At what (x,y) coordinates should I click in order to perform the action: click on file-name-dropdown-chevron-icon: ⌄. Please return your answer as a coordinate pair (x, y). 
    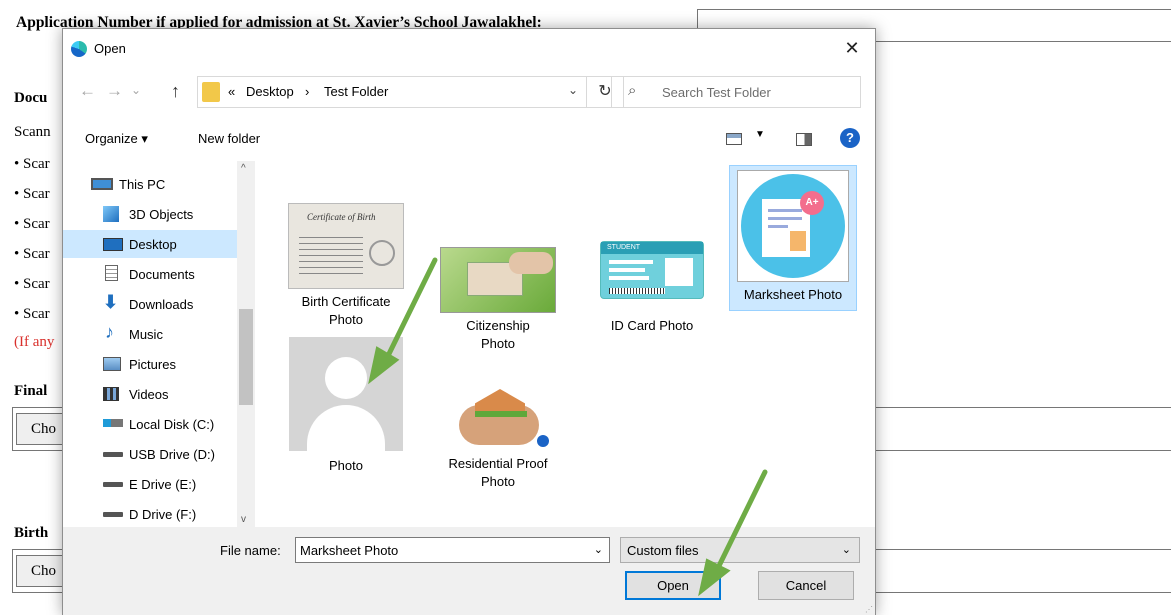
    Looking at the image, I should click on (598, 549).